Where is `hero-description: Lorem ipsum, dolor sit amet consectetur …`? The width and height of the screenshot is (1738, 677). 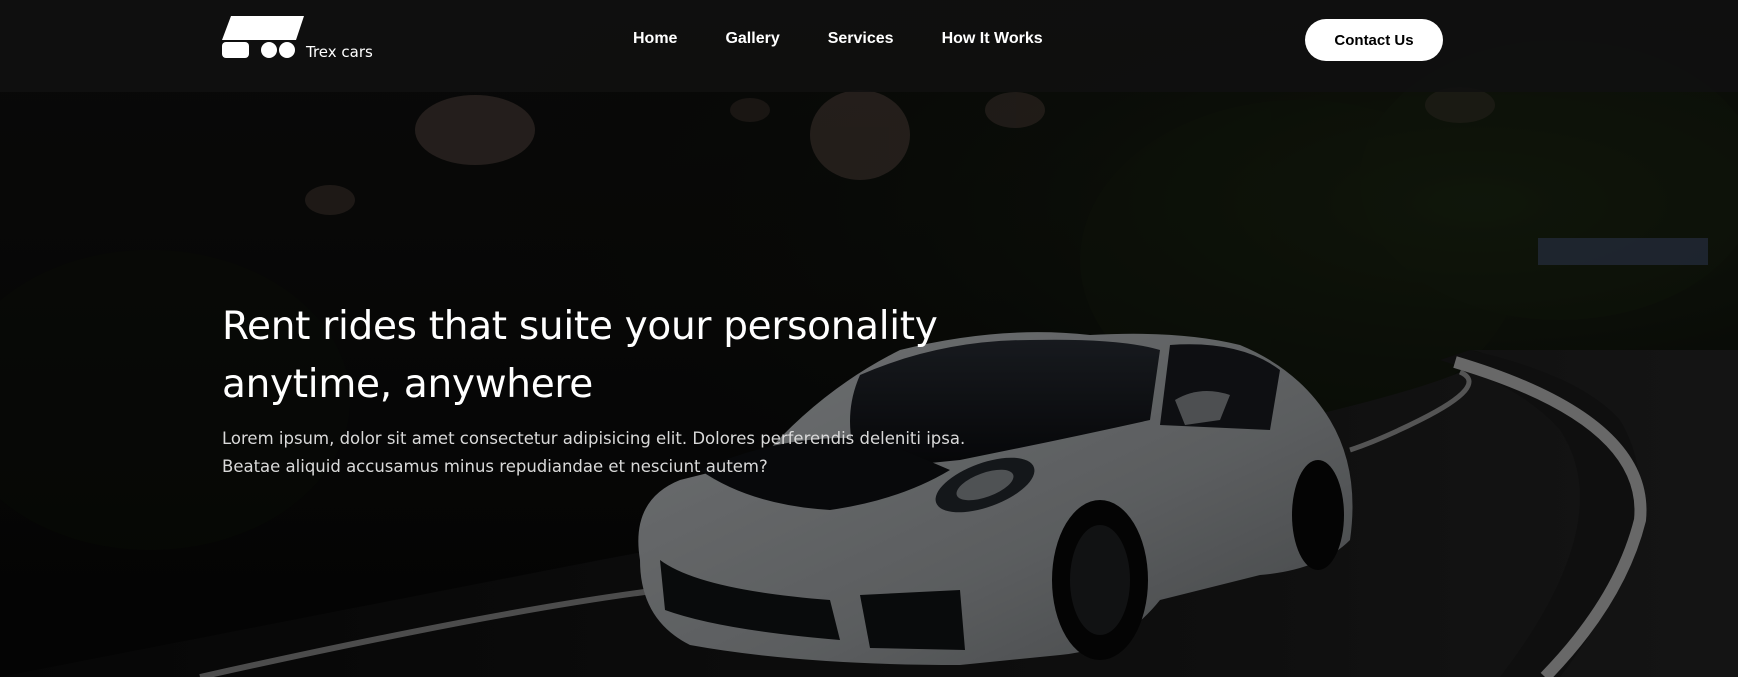 hero-description: Lorem ipsum, dolor sit amet consectetur … is located at coordinates (594, 452).